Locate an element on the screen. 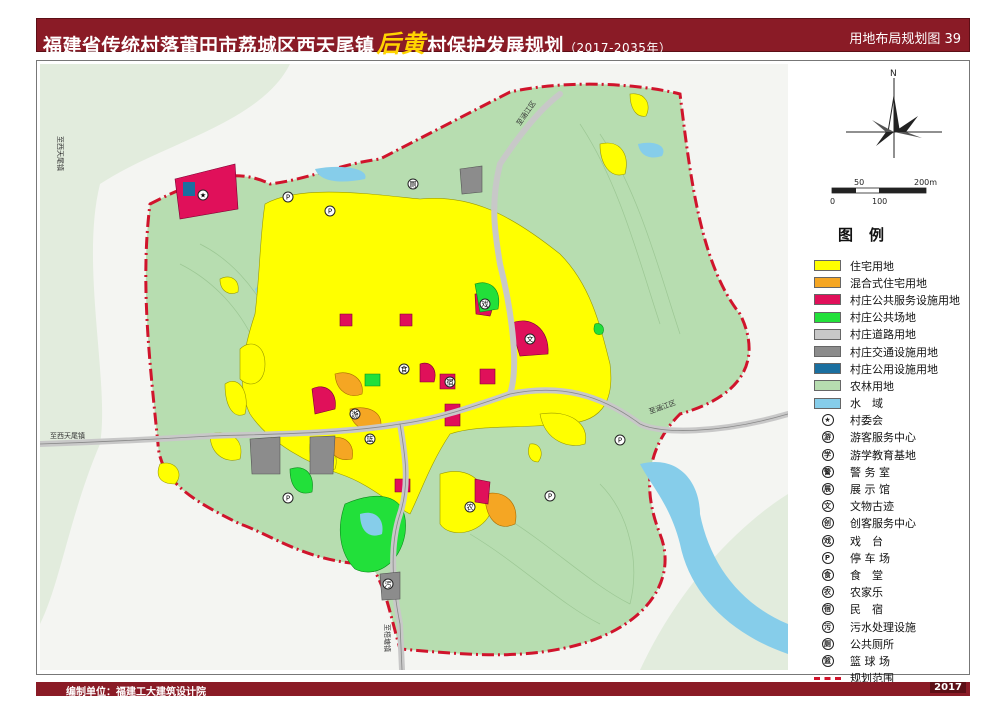  legend-study-base: 学游学教育基地 is located at coordinates (890, 454).